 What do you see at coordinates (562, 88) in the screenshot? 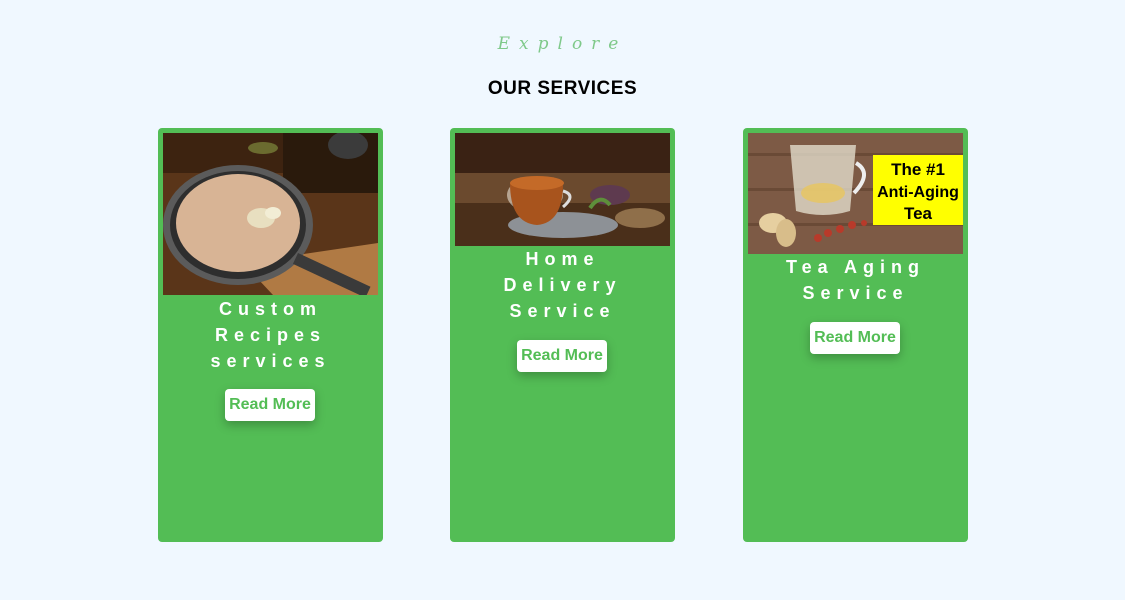
I see `section-title: OUR SERVICES` at bounding box center [562, 88].